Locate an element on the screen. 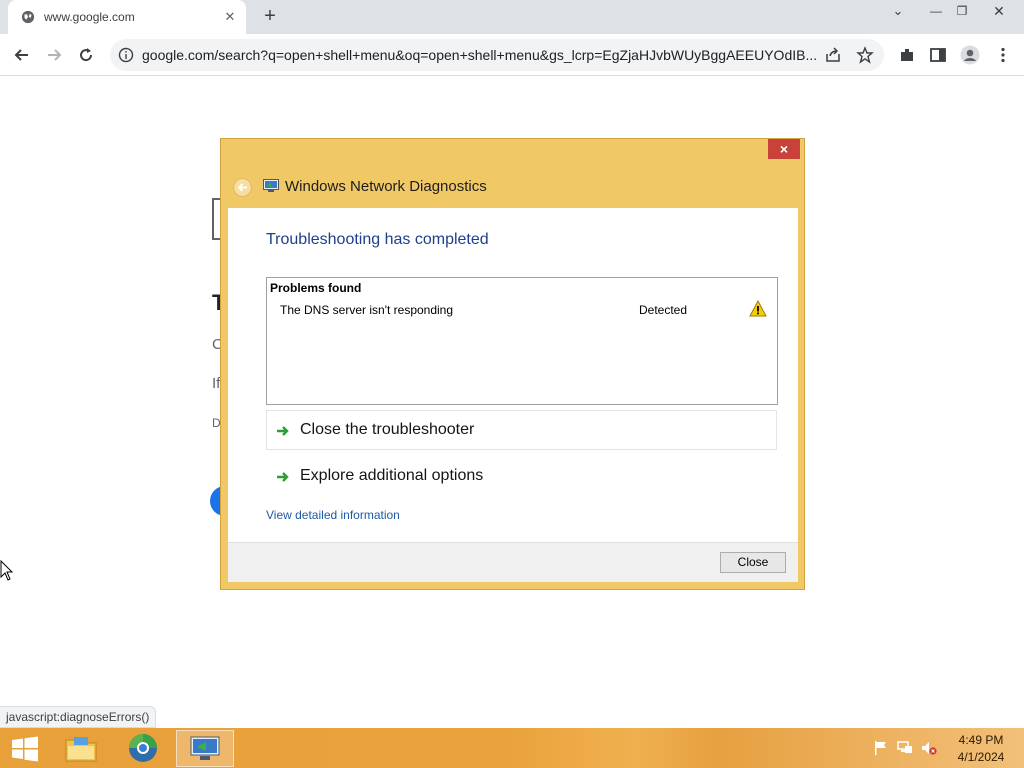  forward-button is located at coordinates (54, 55).